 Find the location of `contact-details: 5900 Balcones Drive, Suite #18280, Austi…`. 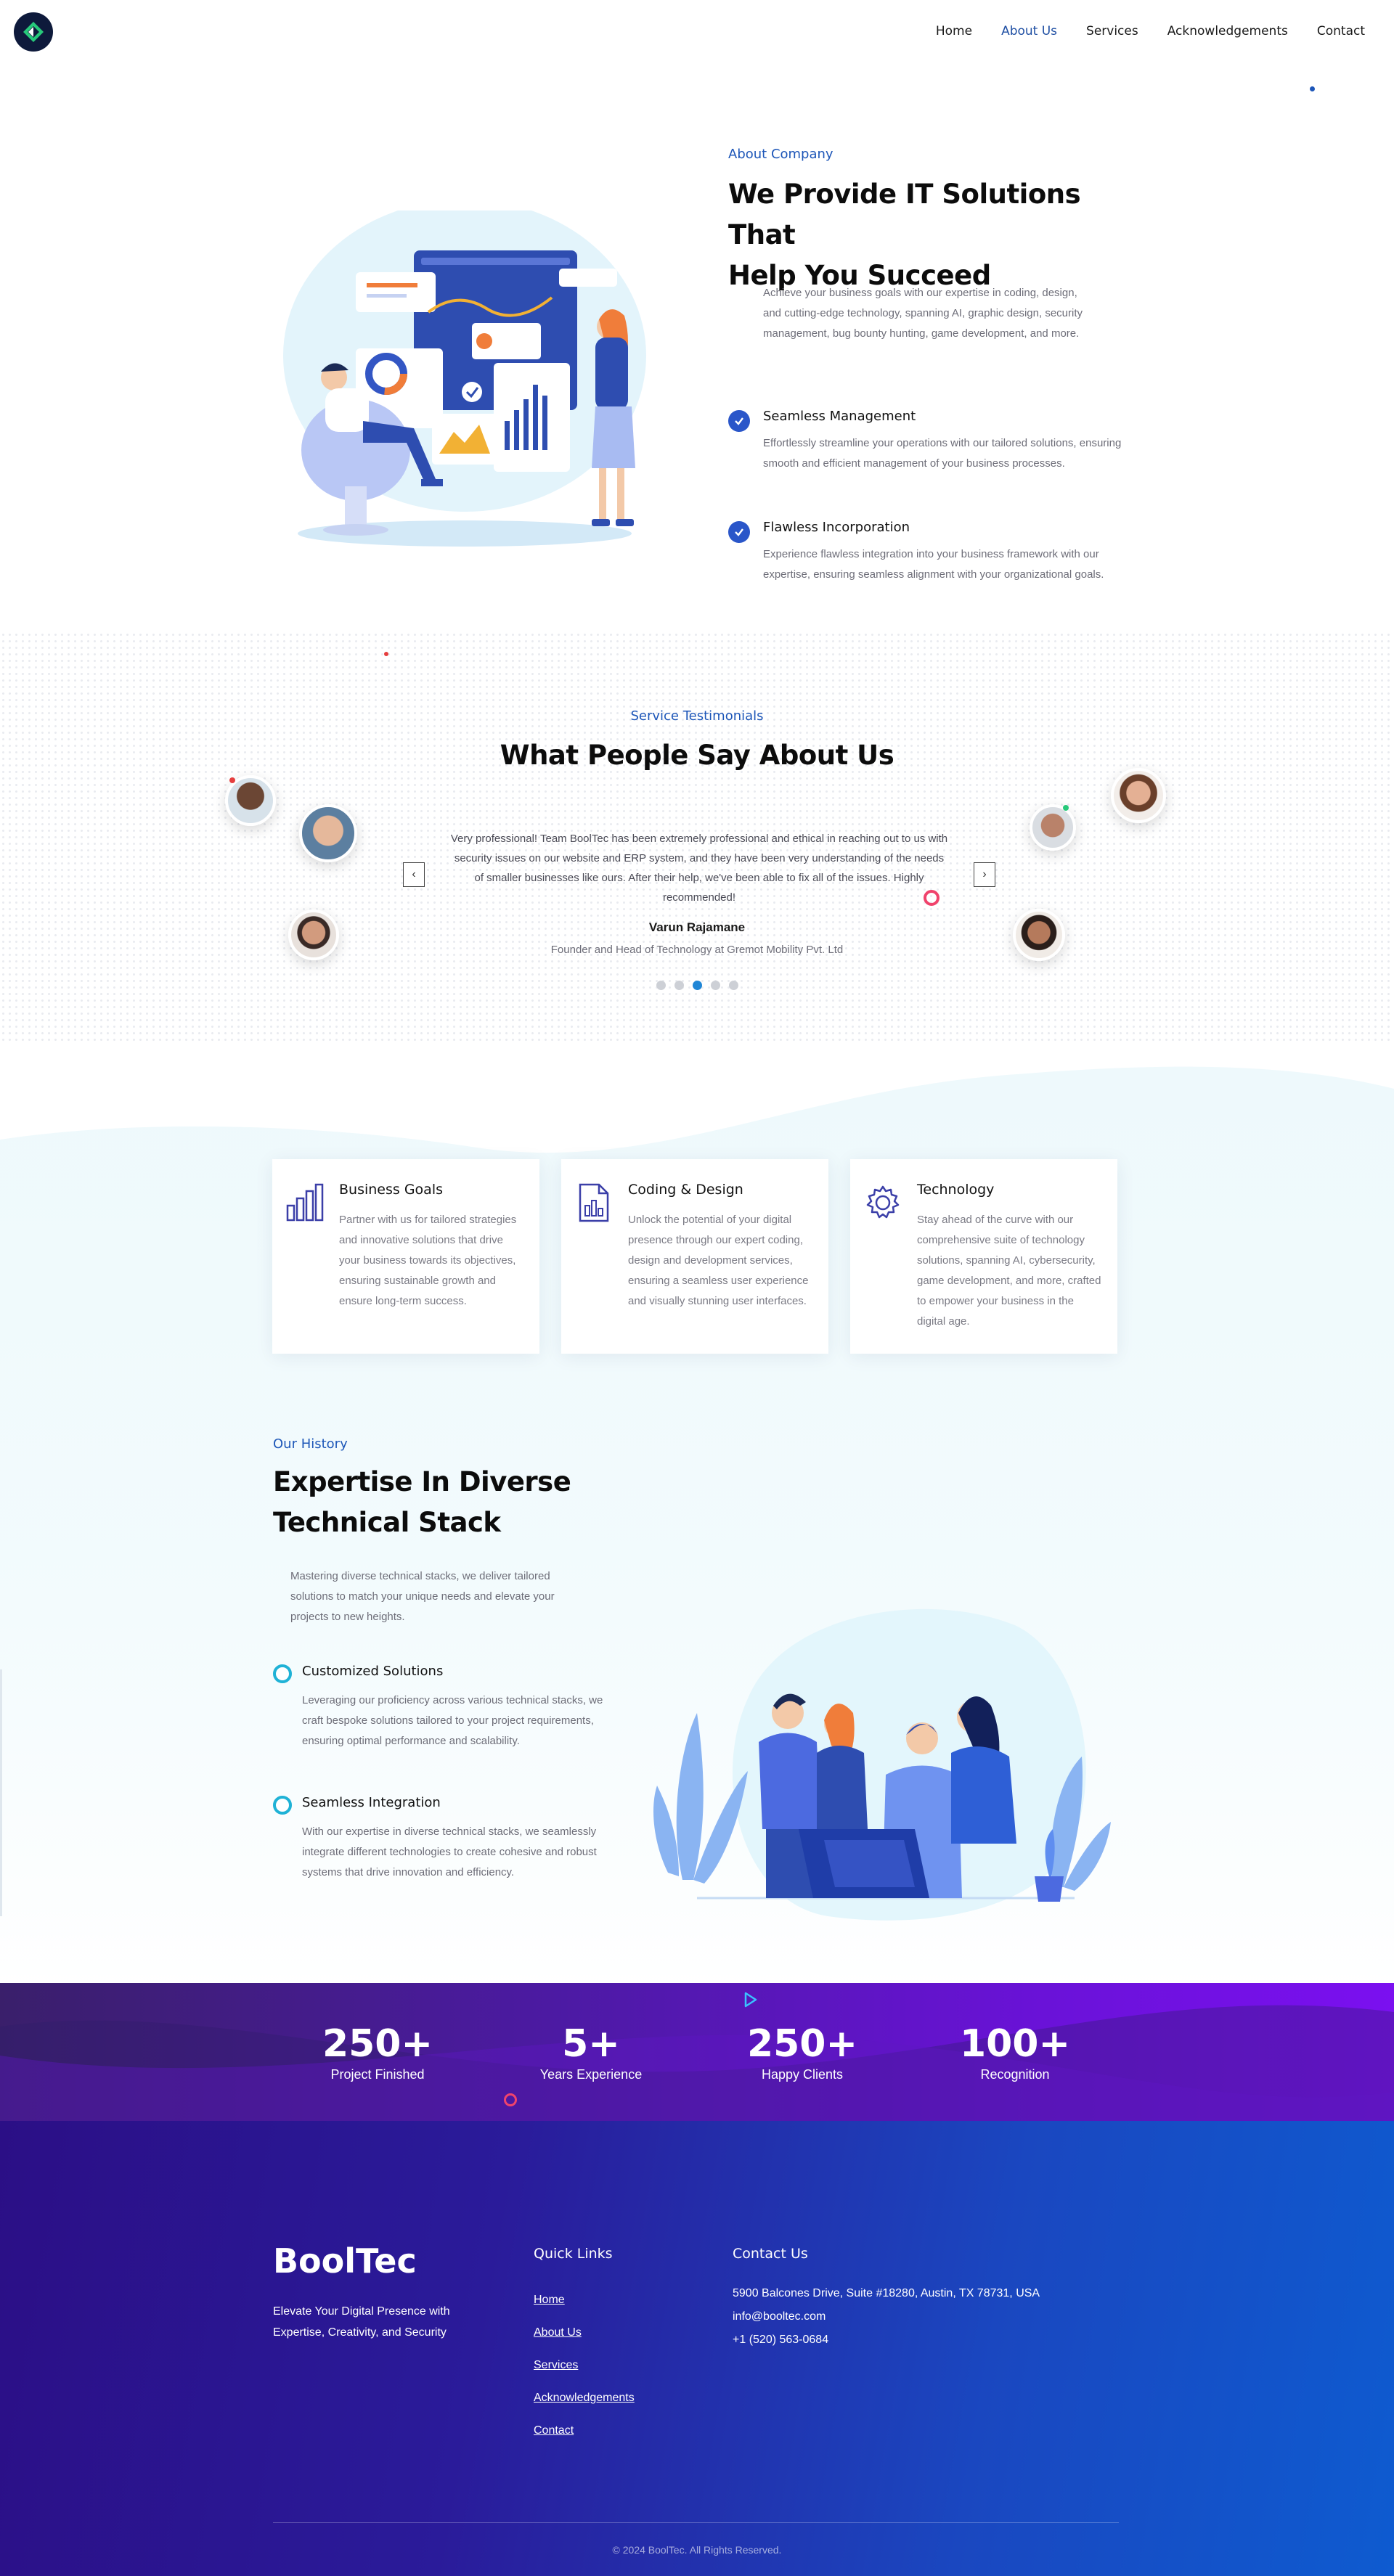

contact-details: 5900 Balcones Drive, Suite #18280, Austi… is located at coordinates (886, 2317).